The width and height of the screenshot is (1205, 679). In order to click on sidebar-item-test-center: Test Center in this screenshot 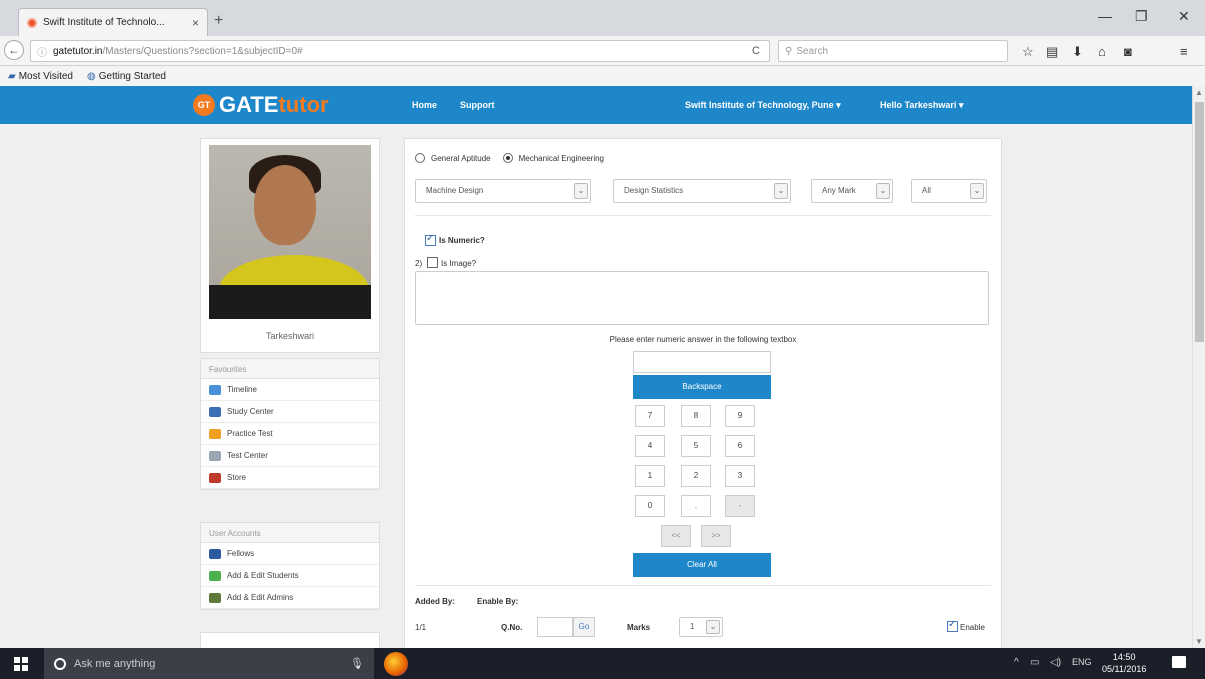, I will do `click(290, 456)`.